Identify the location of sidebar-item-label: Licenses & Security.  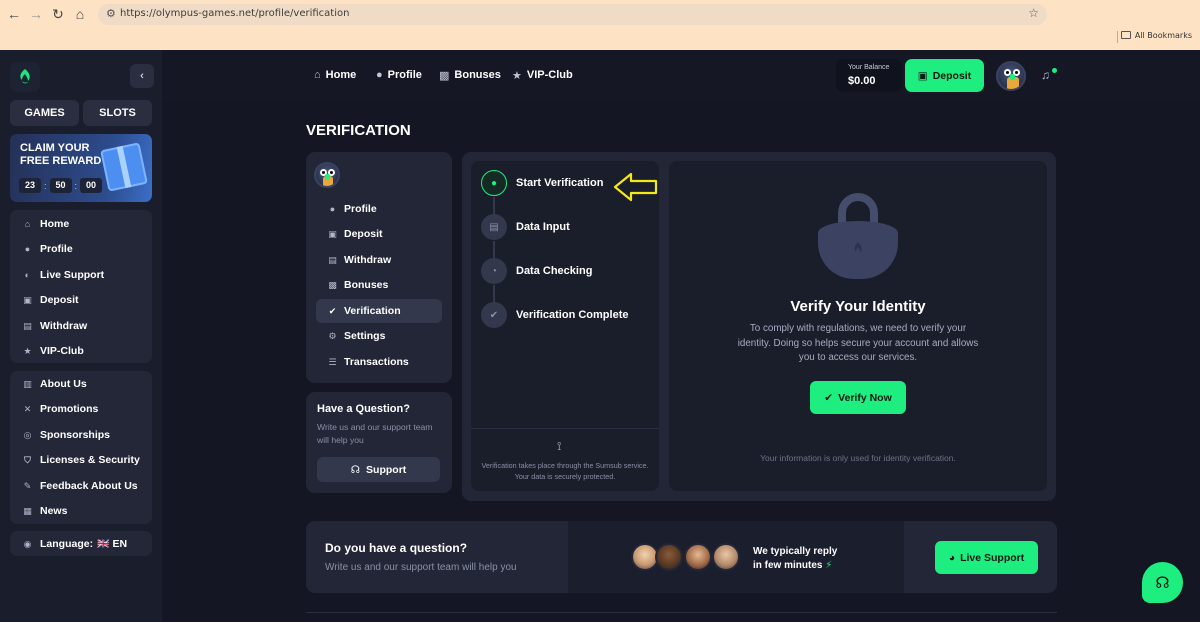
(90, 460).